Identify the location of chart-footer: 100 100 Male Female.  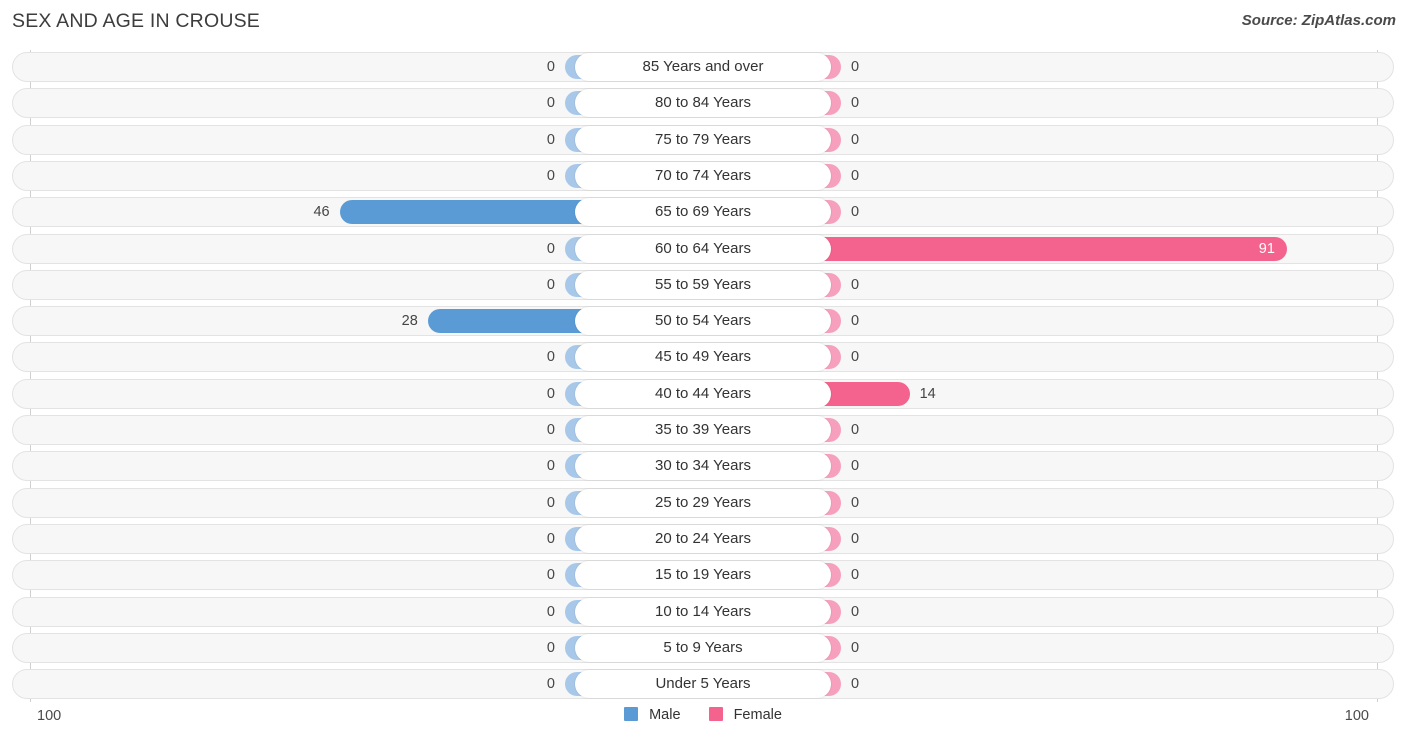
(703, 721).